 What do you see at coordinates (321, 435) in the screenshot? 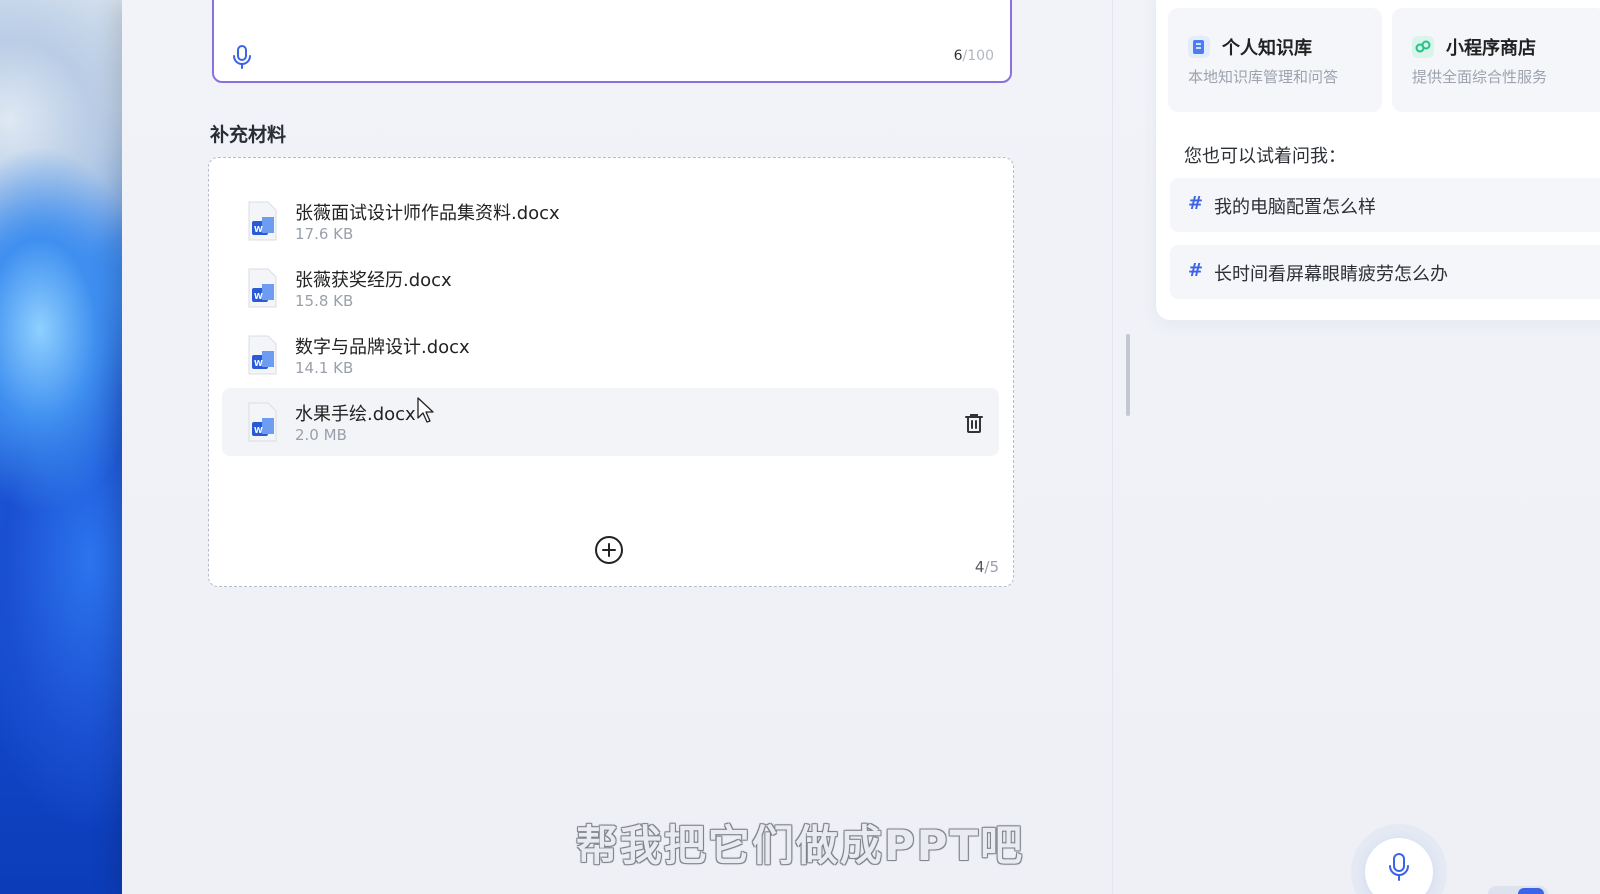
I see `file-size: 2.0 MB` at bounding box center [321, 435].